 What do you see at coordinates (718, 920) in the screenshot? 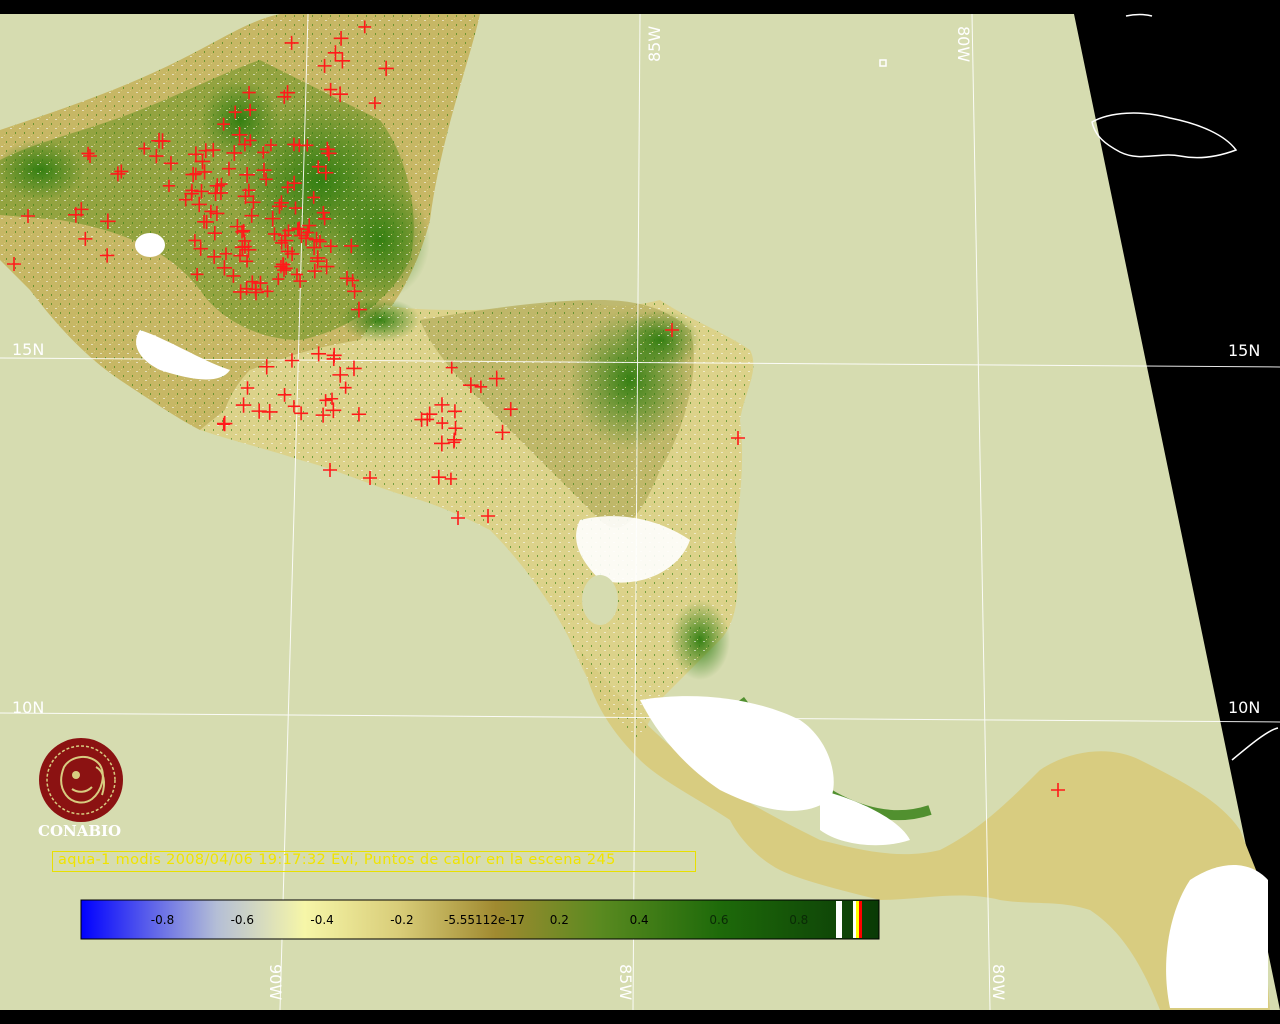
I see `colorbar-tick-label: 0.6` at bounding box center [718, 920].